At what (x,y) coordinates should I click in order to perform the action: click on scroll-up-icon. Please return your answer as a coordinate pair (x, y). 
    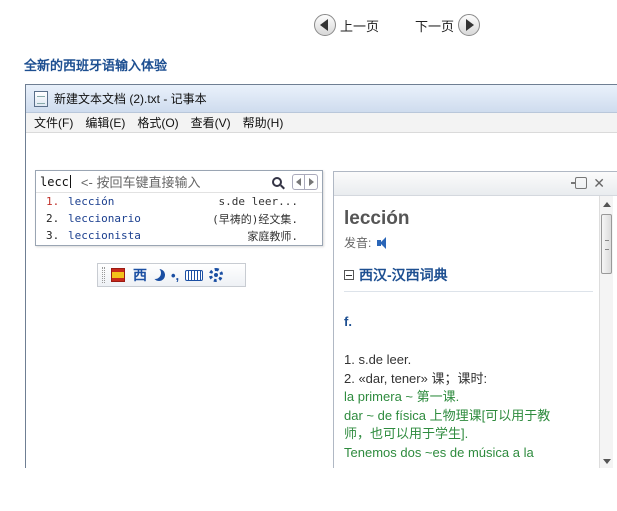
    Looking at the image, I should click on (607, 204).